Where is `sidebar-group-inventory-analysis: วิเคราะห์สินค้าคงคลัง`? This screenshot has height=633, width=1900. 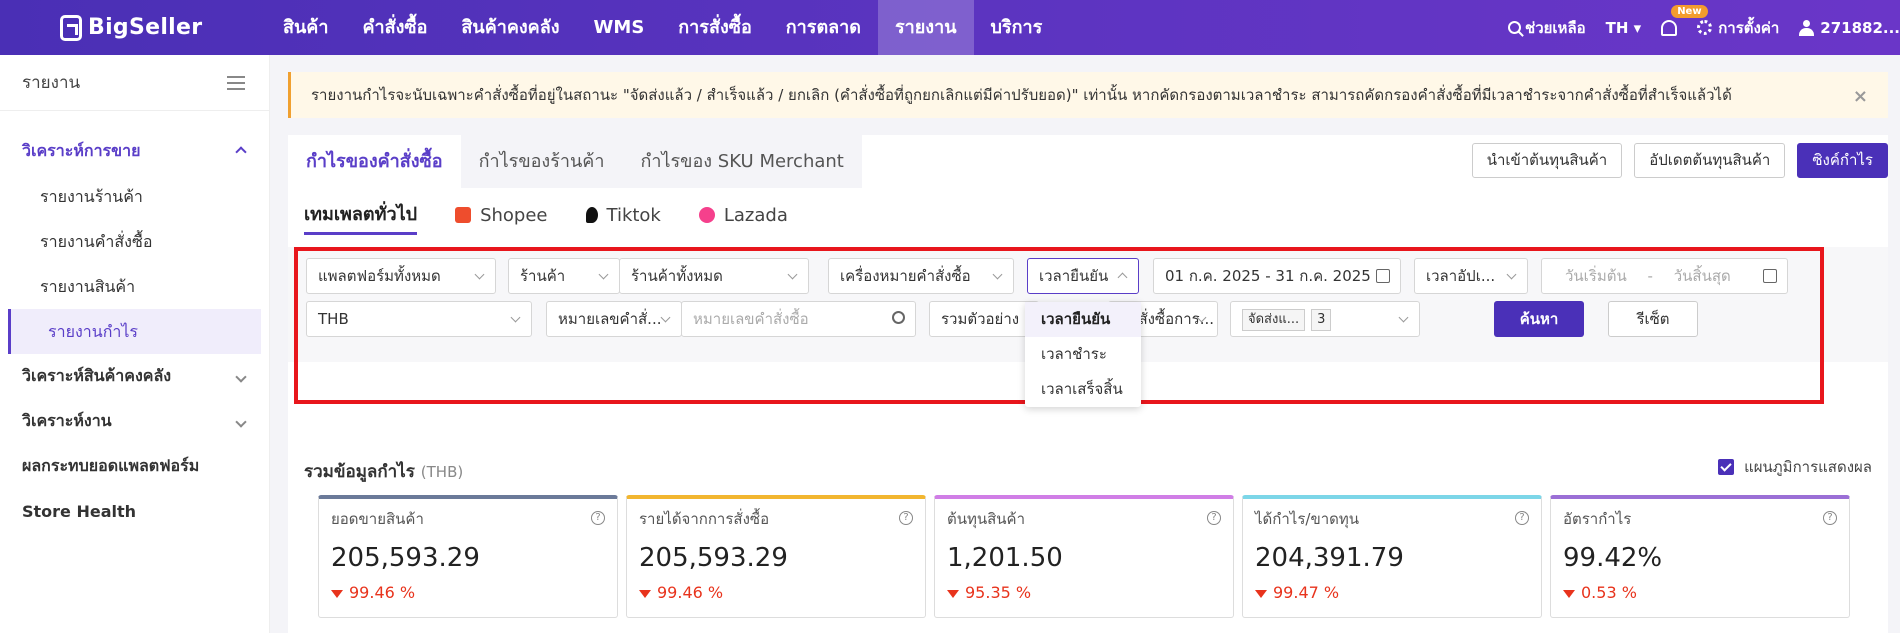 sidebar-group-inventory-analysis: วิเคราะห์สินค้าคงคลัง is located at coordinates (134, 376).